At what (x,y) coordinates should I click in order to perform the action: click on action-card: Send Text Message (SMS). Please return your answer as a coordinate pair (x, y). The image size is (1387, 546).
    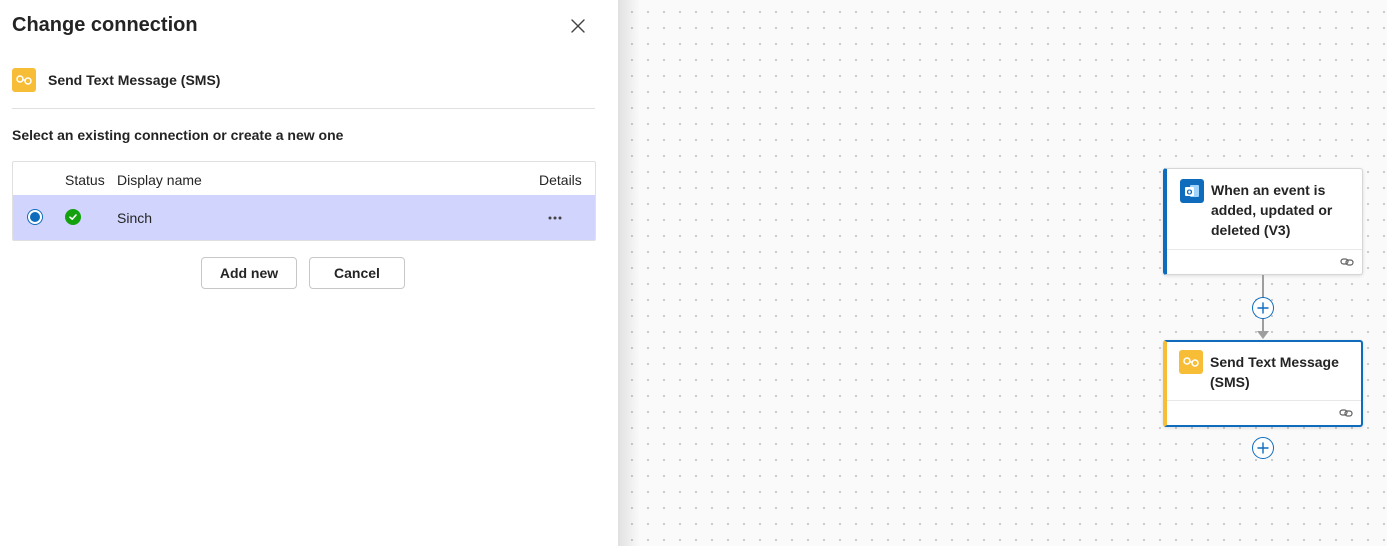
    Looking at the image, I should click on (1263, 383).